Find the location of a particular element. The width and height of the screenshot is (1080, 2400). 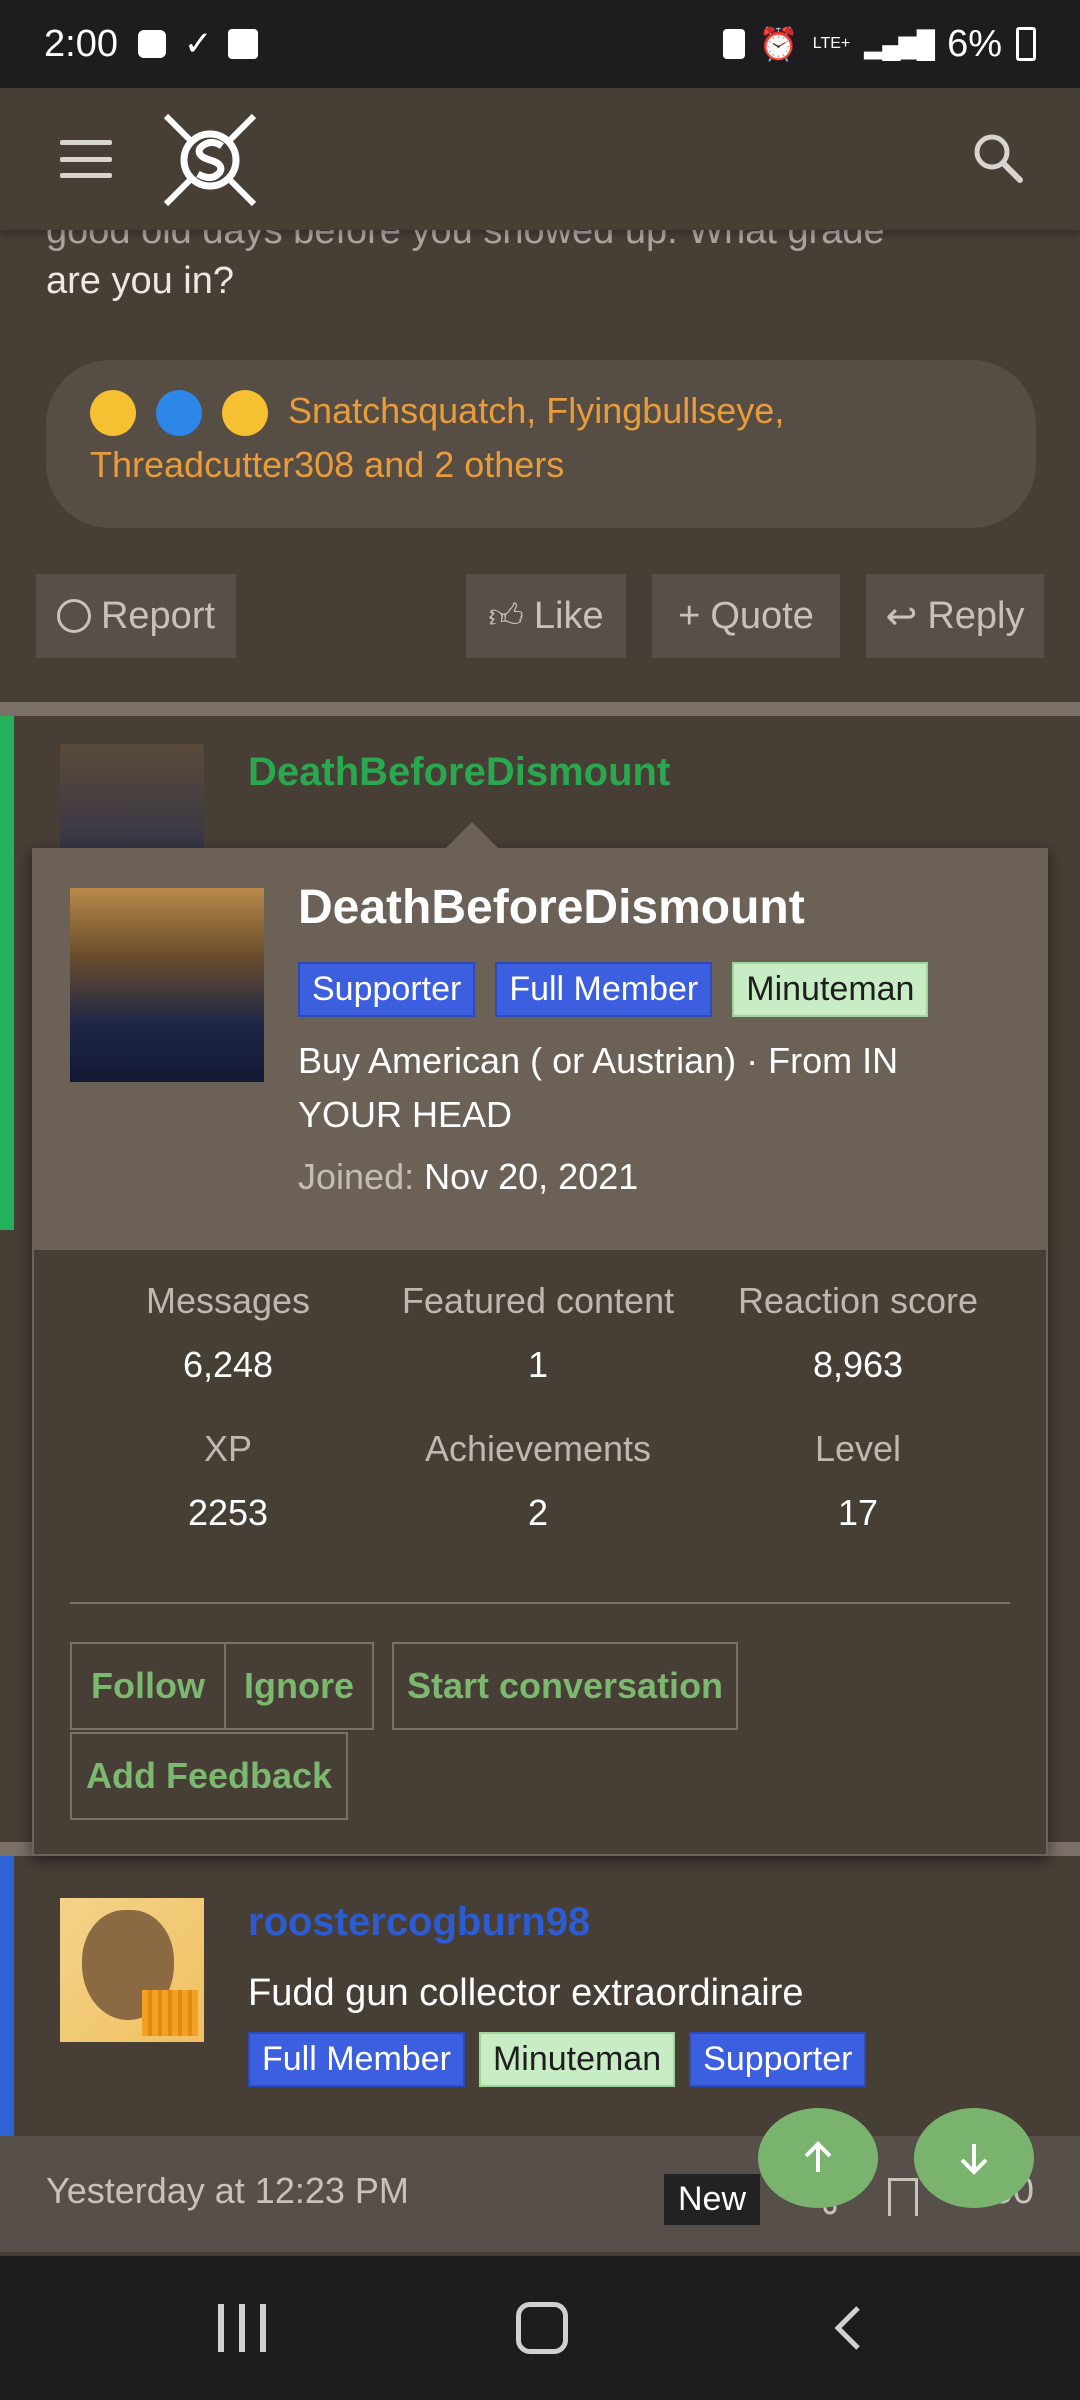

author-name: DeathBeforeDismount is located at coordinates (459, 772).